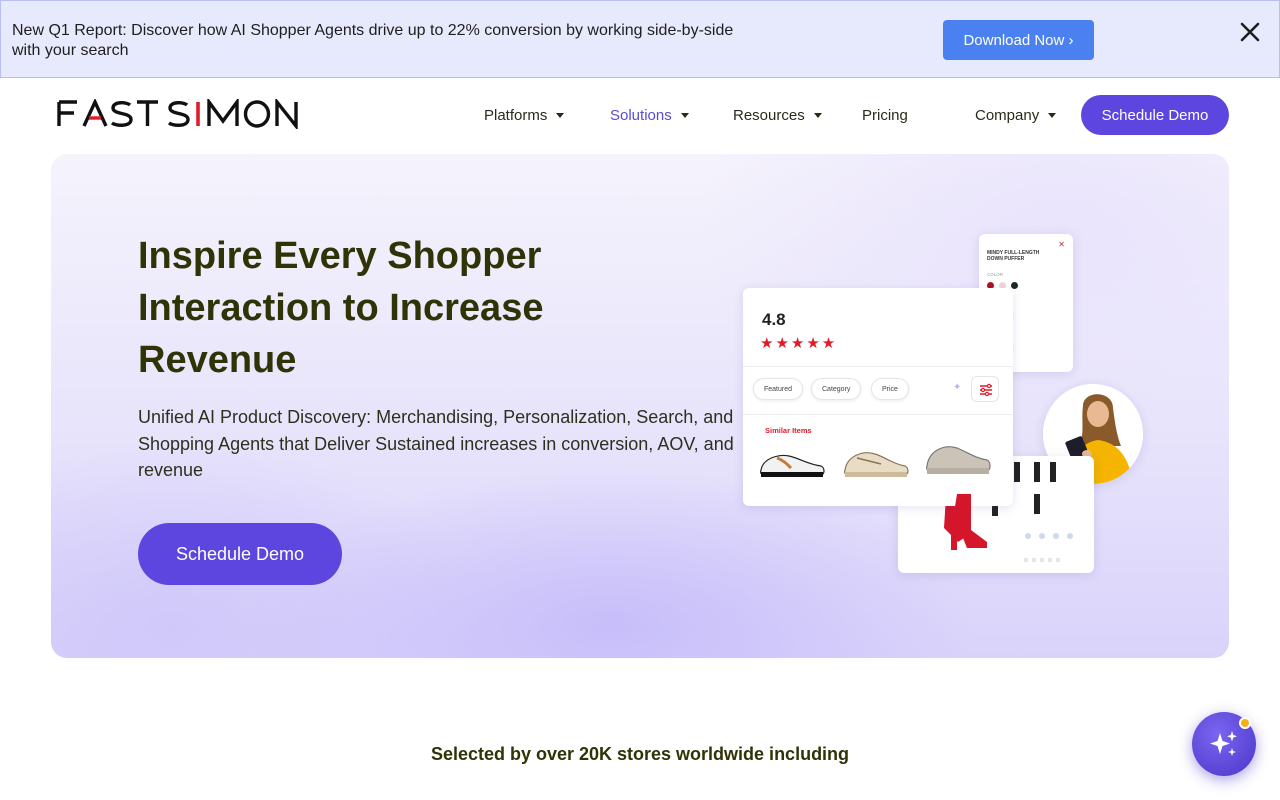 This screenshot has width=1280, height=800. I want to click on nav-platforms-label: Platforms, so click(516, 115).